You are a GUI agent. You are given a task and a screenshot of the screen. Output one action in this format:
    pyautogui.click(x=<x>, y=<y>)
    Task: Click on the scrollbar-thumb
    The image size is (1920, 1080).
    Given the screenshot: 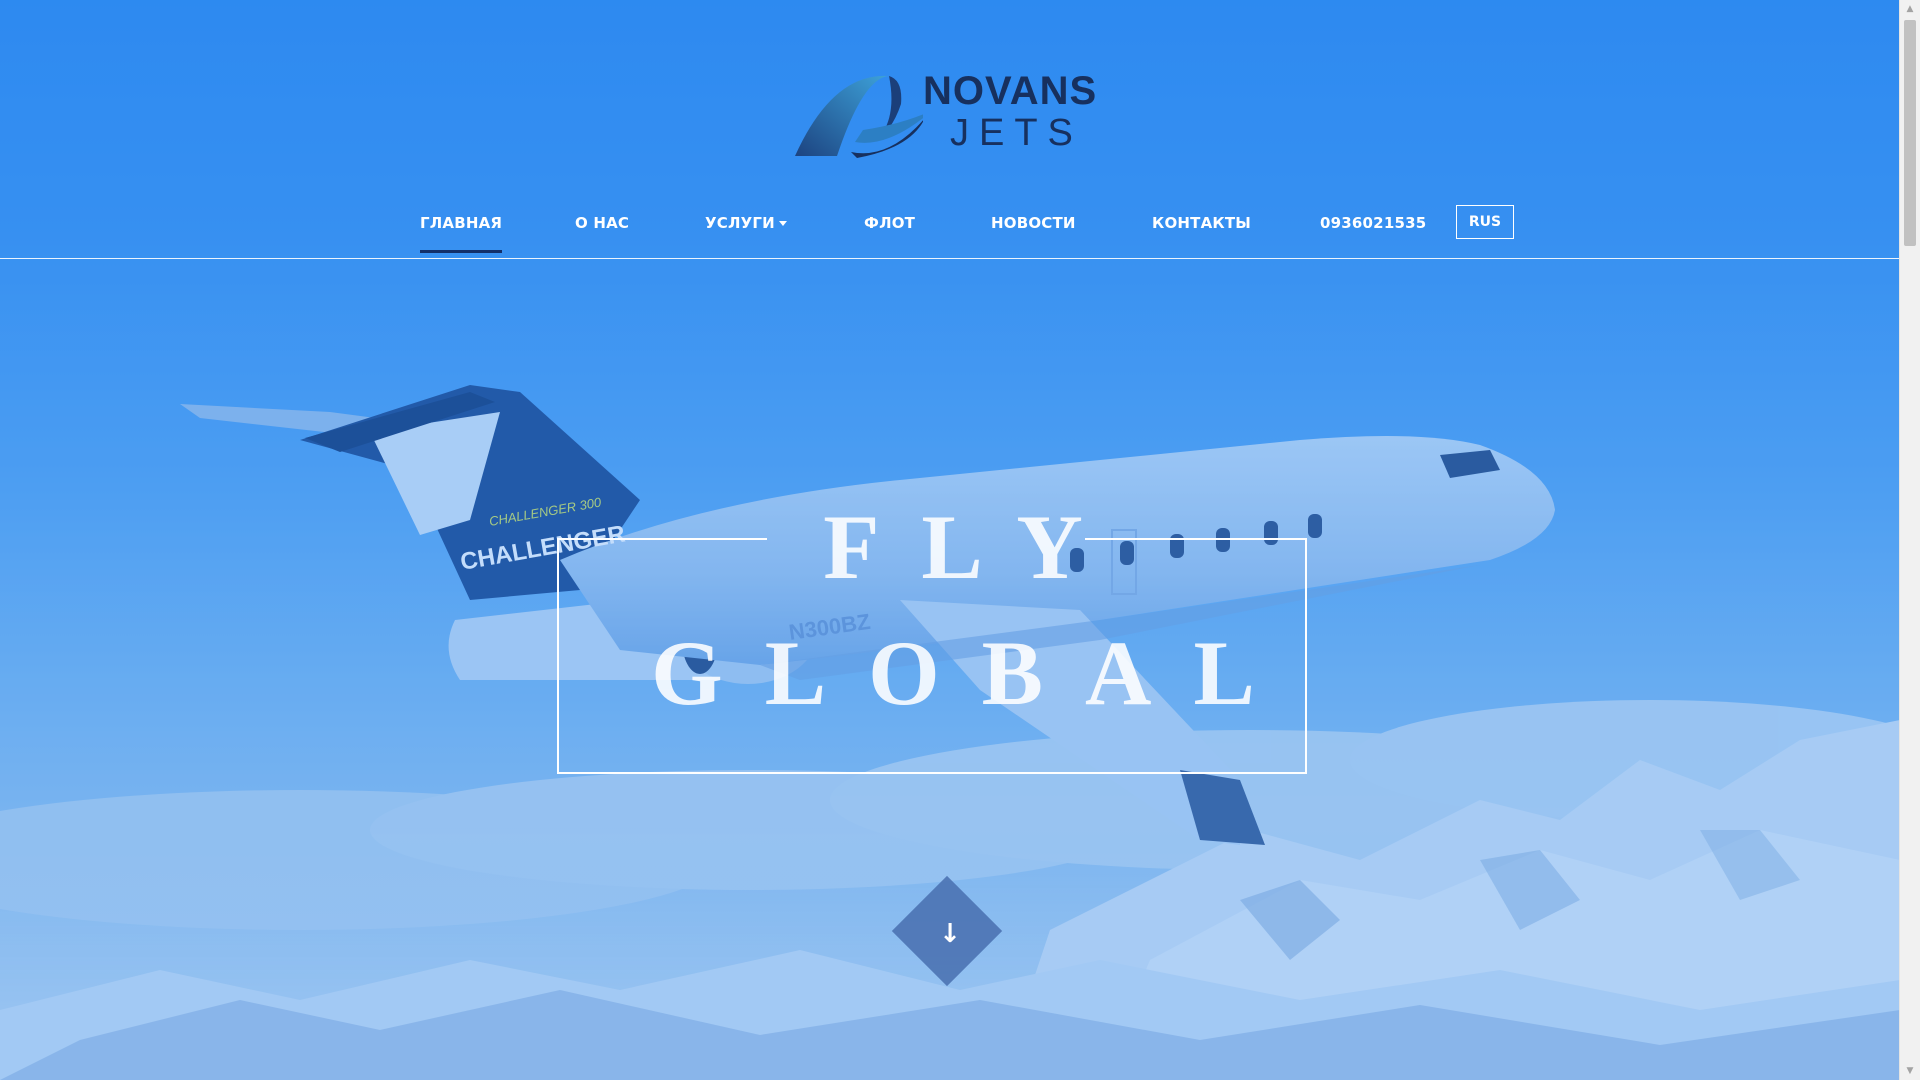 What is the action you would take?
    pyautogui.click(x=1910, y=133)
    